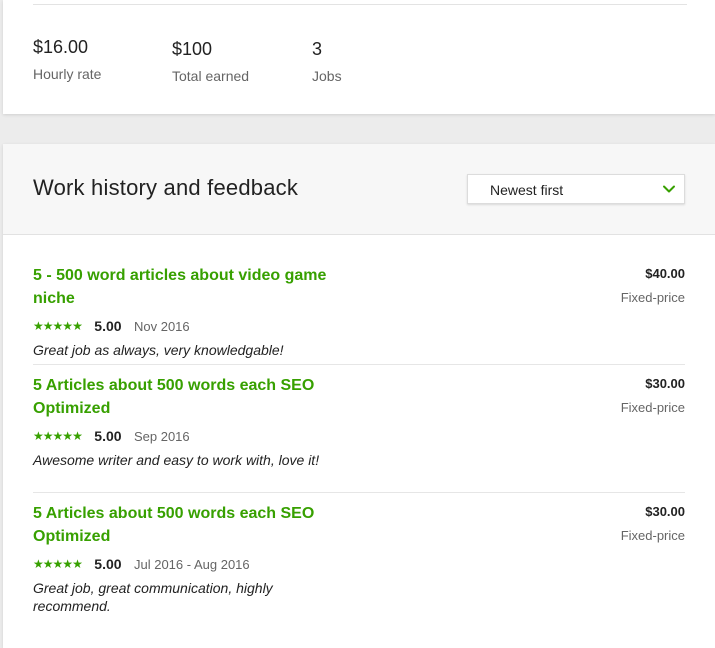  Describe the element at coordinates (210, 61) in the screenshot. I see `total-earned-stat: $100 Total earned` at that location.